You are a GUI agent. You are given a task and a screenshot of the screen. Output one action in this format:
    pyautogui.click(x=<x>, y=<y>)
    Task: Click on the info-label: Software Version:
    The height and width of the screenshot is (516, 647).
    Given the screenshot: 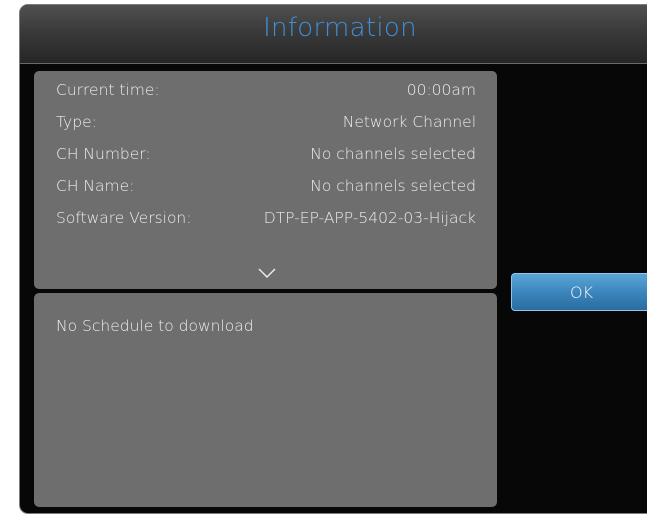 What is the action you would take?
    pyautogui.click(x=124, y=218)
    